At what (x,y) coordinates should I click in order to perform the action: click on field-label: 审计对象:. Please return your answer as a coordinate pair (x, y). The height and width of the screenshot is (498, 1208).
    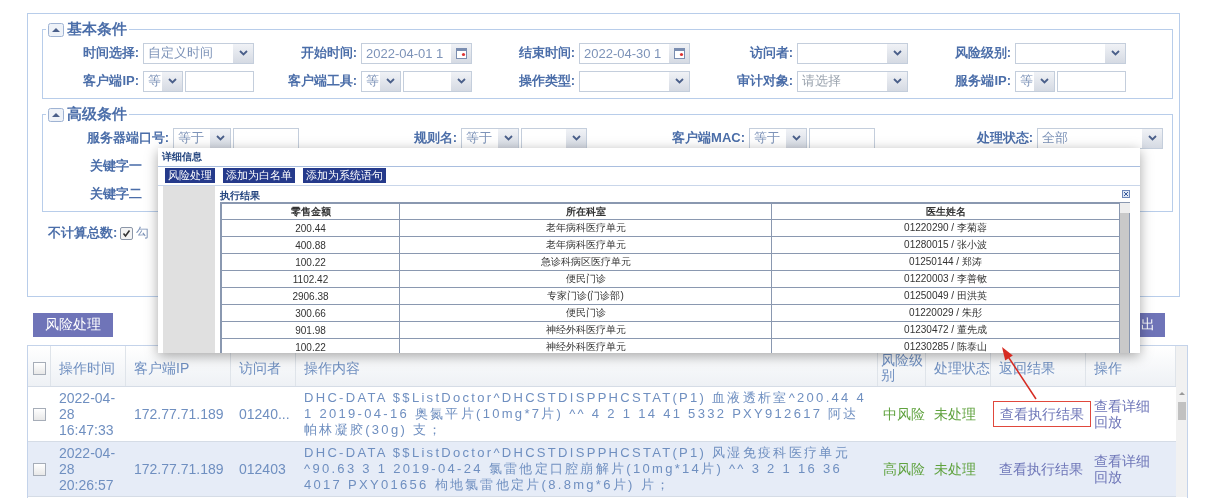
    Looking at the image, I should click on (764, 81).